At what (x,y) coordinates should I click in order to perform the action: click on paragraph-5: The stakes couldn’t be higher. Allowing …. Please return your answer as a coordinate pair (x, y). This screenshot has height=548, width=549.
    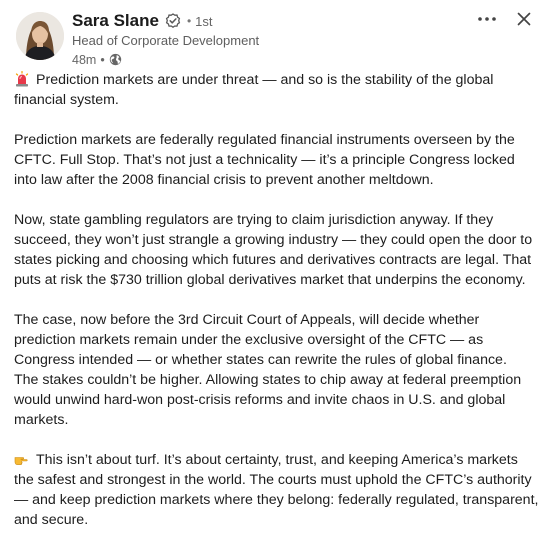
    Looking at the image, I should click on (268, 400).